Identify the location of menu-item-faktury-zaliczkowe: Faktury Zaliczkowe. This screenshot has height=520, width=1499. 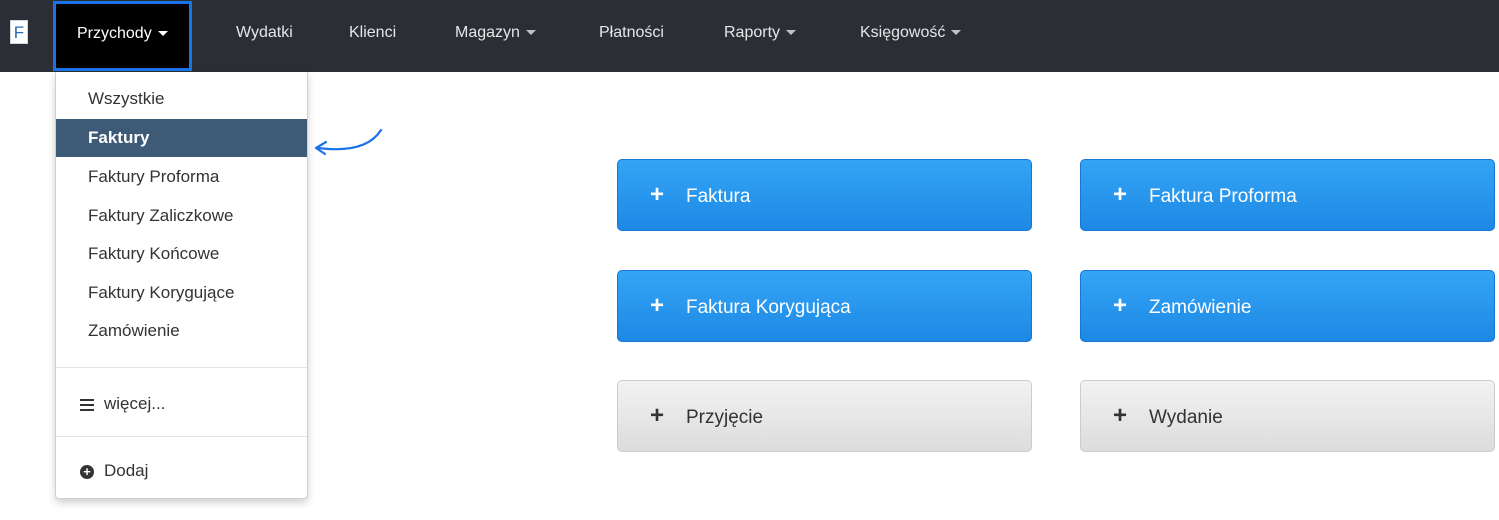
(181, 216).